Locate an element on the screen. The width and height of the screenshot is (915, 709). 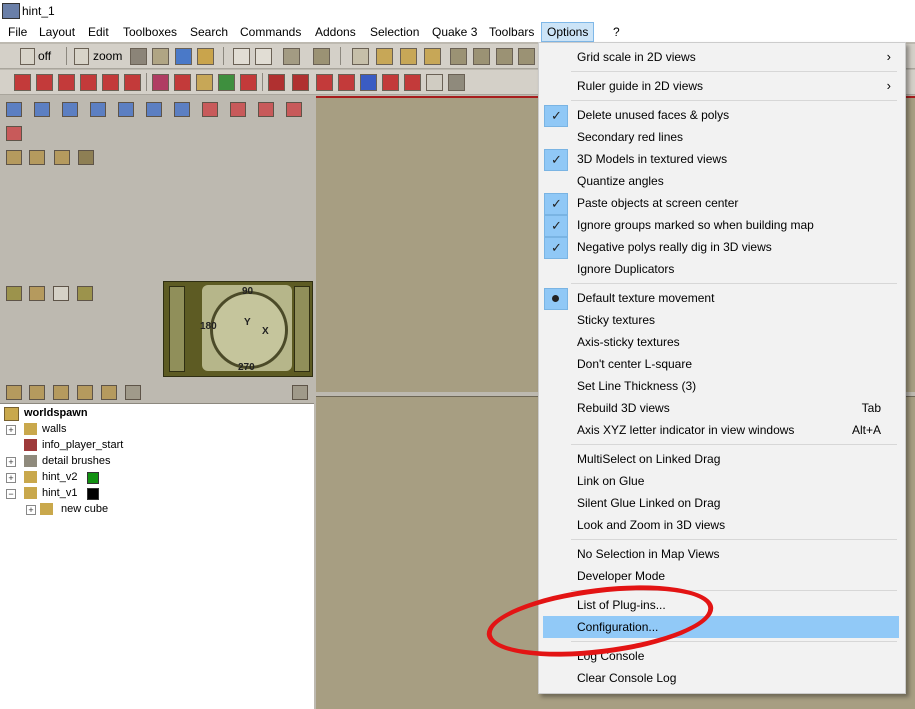
menu-item-multiselect-linked-drag: MultiSelect on Linked Drag is located at coordinates (721, 459).